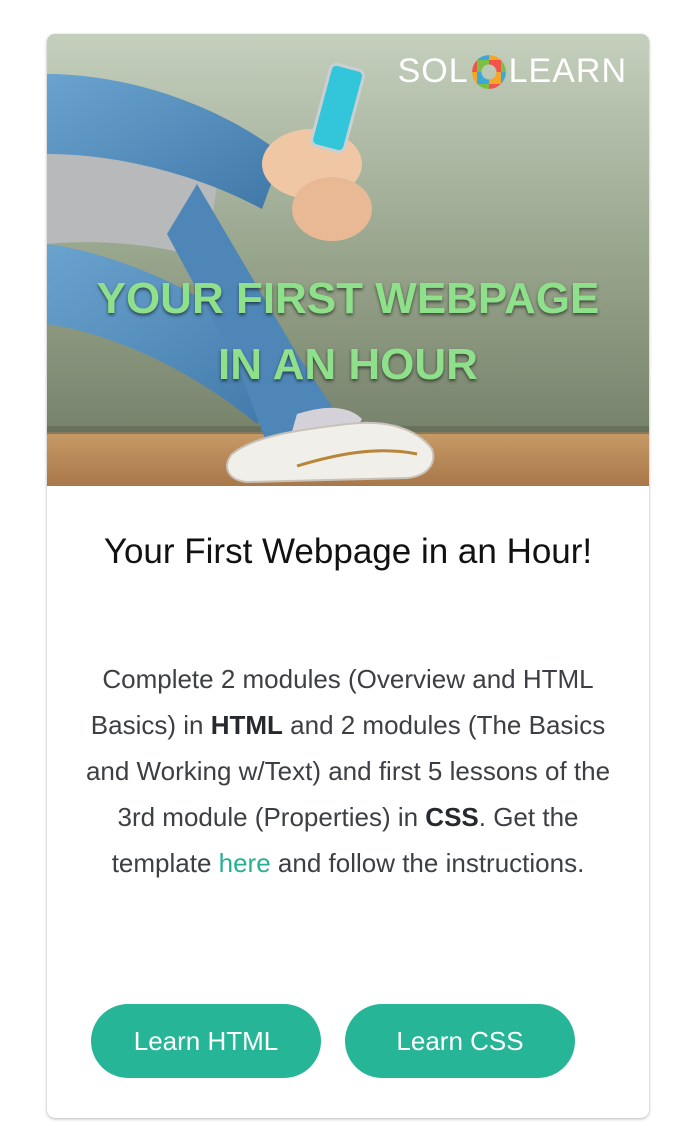 The image size is (674, 1146). I want to click on sololearn-logo: SOL LEARN, so click(512, 71).